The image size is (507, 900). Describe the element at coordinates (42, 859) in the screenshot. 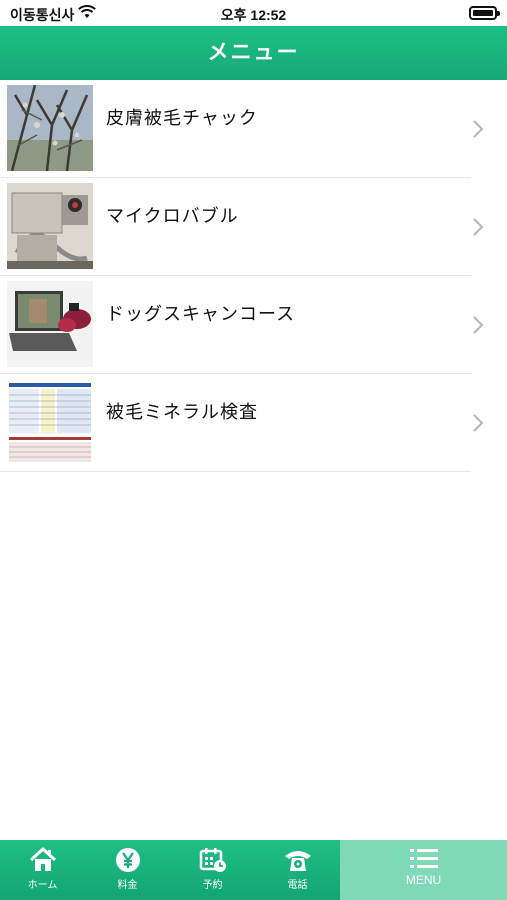

I see `home-icon` at that location.